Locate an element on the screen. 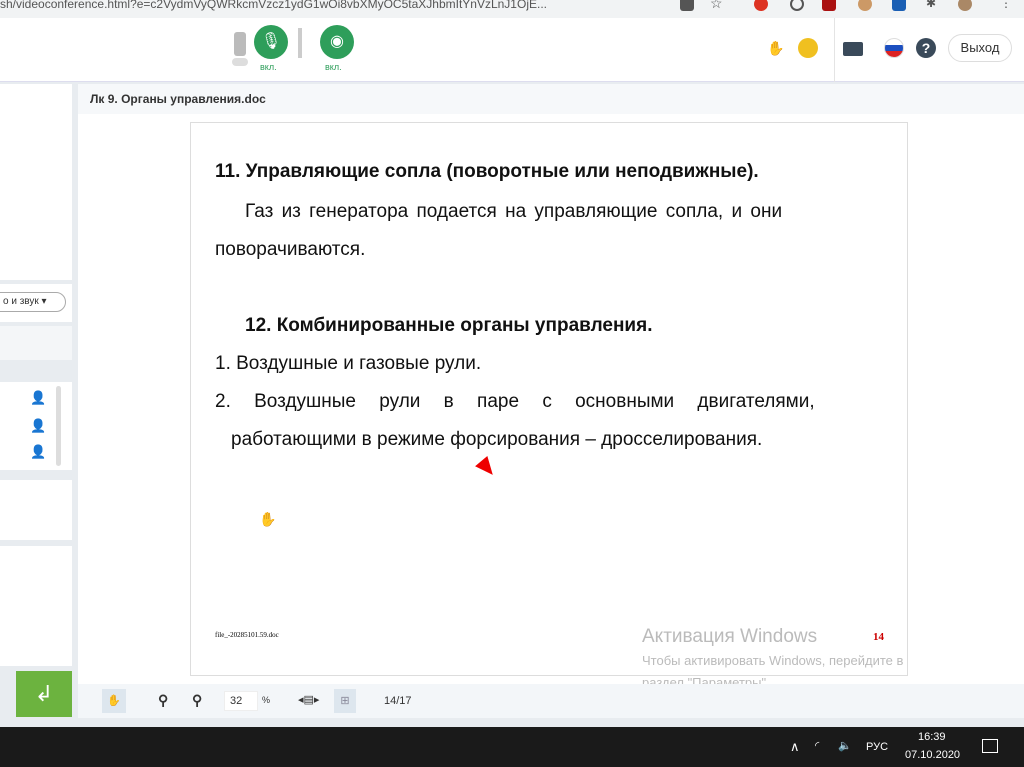 This screenshot has height=767, width=1024. send-button: ↲ is located at coordinates (44, 694).